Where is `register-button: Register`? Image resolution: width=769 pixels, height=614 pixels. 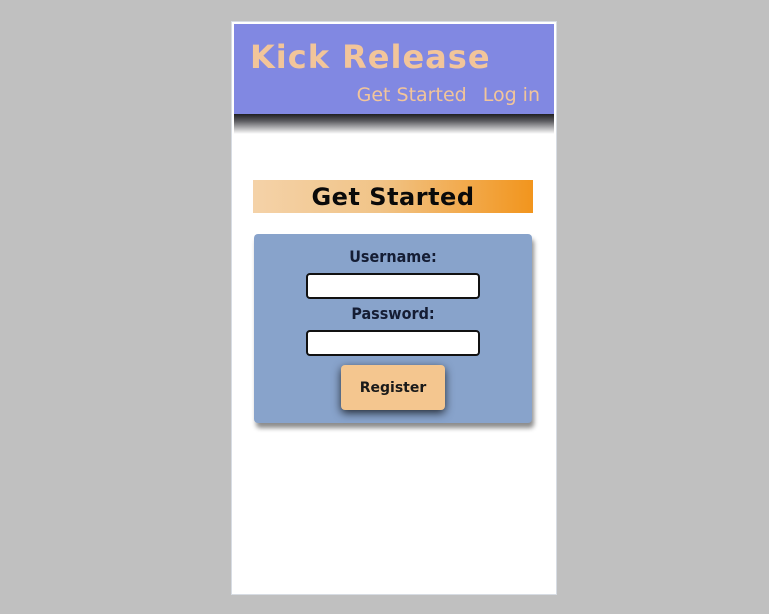 register-button: Register is located at coordinates (393, 387).